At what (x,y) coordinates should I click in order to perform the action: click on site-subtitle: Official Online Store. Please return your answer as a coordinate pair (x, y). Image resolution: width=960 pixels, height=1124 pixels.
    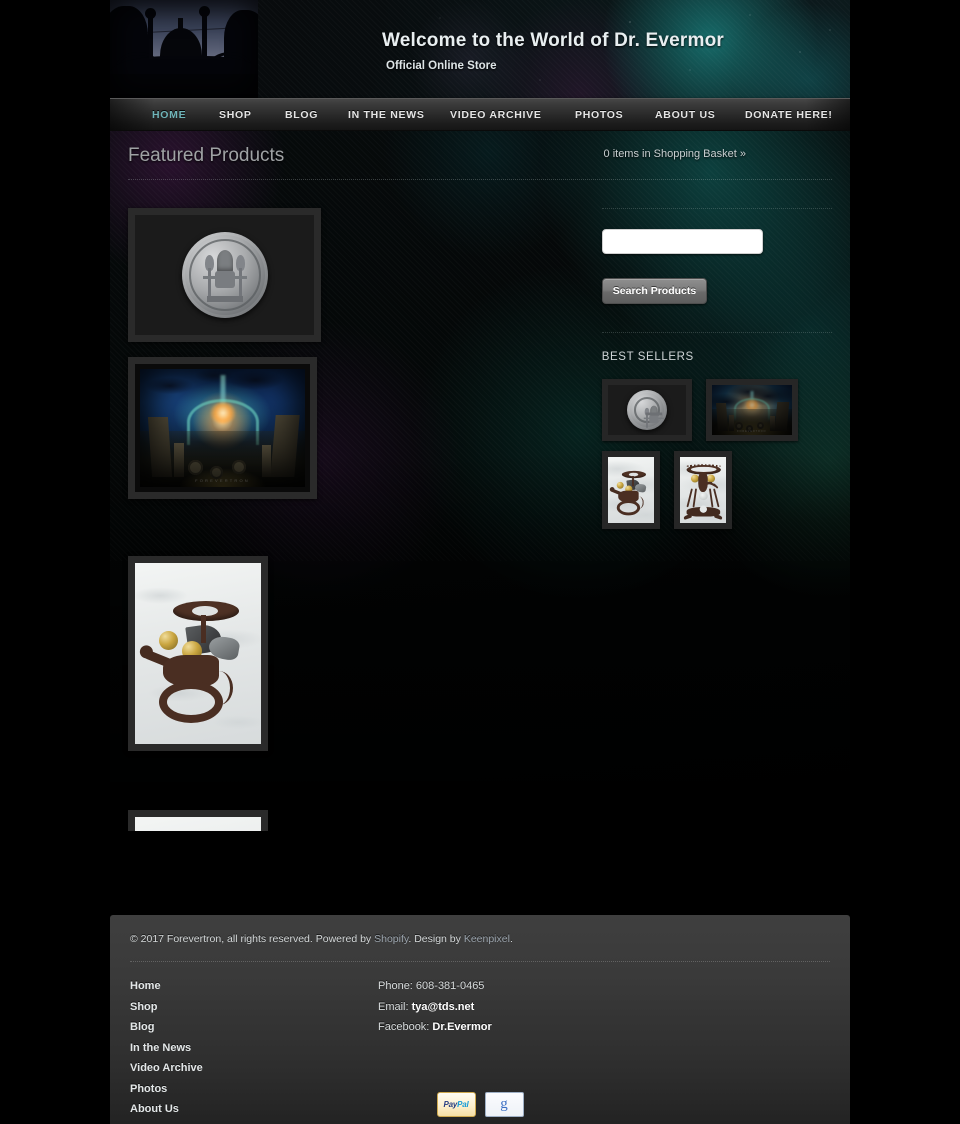
    Looking at the image, I should click on (441, 66).